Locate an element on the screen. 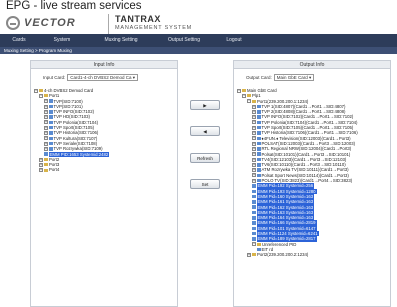 The height and width of the screenshot is (307, 397). nav-logout: Logout is located at coordinates (234, 40).